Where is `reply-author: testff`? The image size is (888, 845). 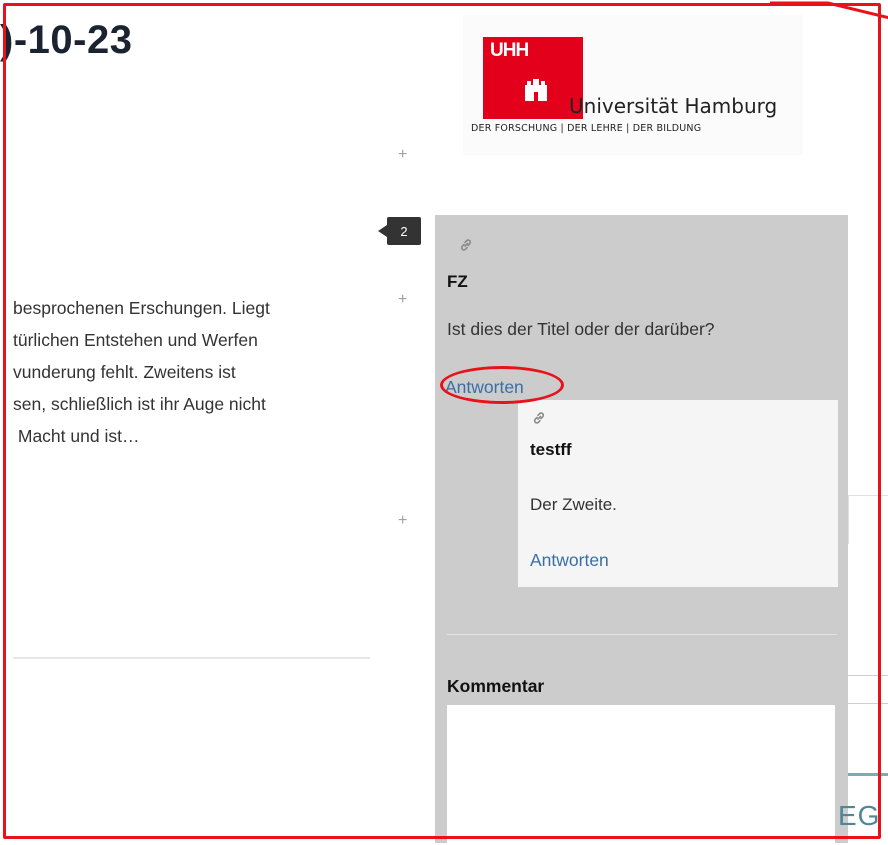
reply-author: testff is located at coordinates (551, 449).